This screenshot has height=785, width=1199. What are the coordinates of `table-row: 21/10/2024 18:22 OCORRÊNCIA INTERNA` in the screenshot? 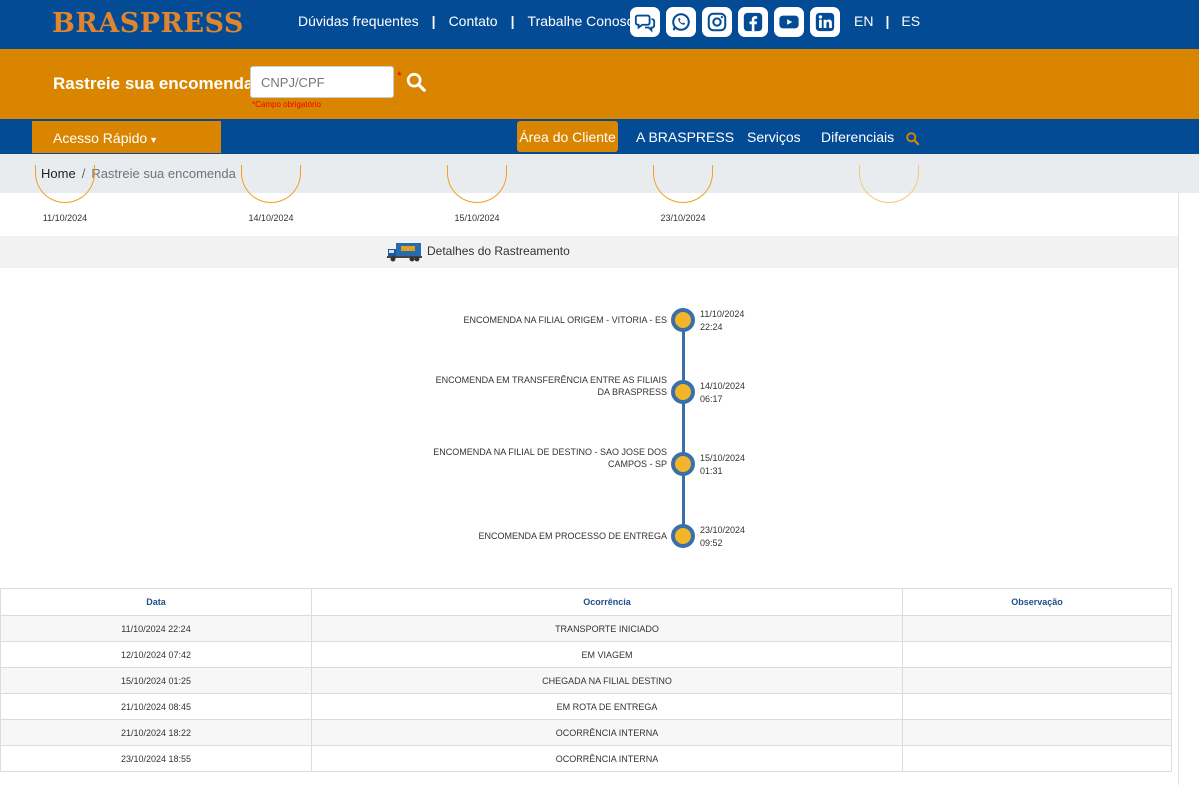 It's located at (586, 732).